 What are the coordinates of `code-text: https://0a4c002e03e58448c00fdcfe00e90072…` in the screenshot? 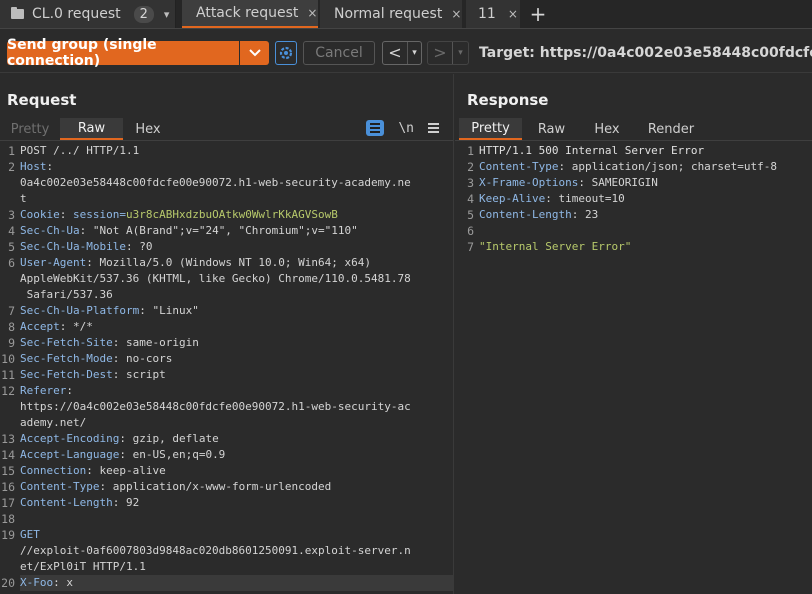 It's located at (236, 407).